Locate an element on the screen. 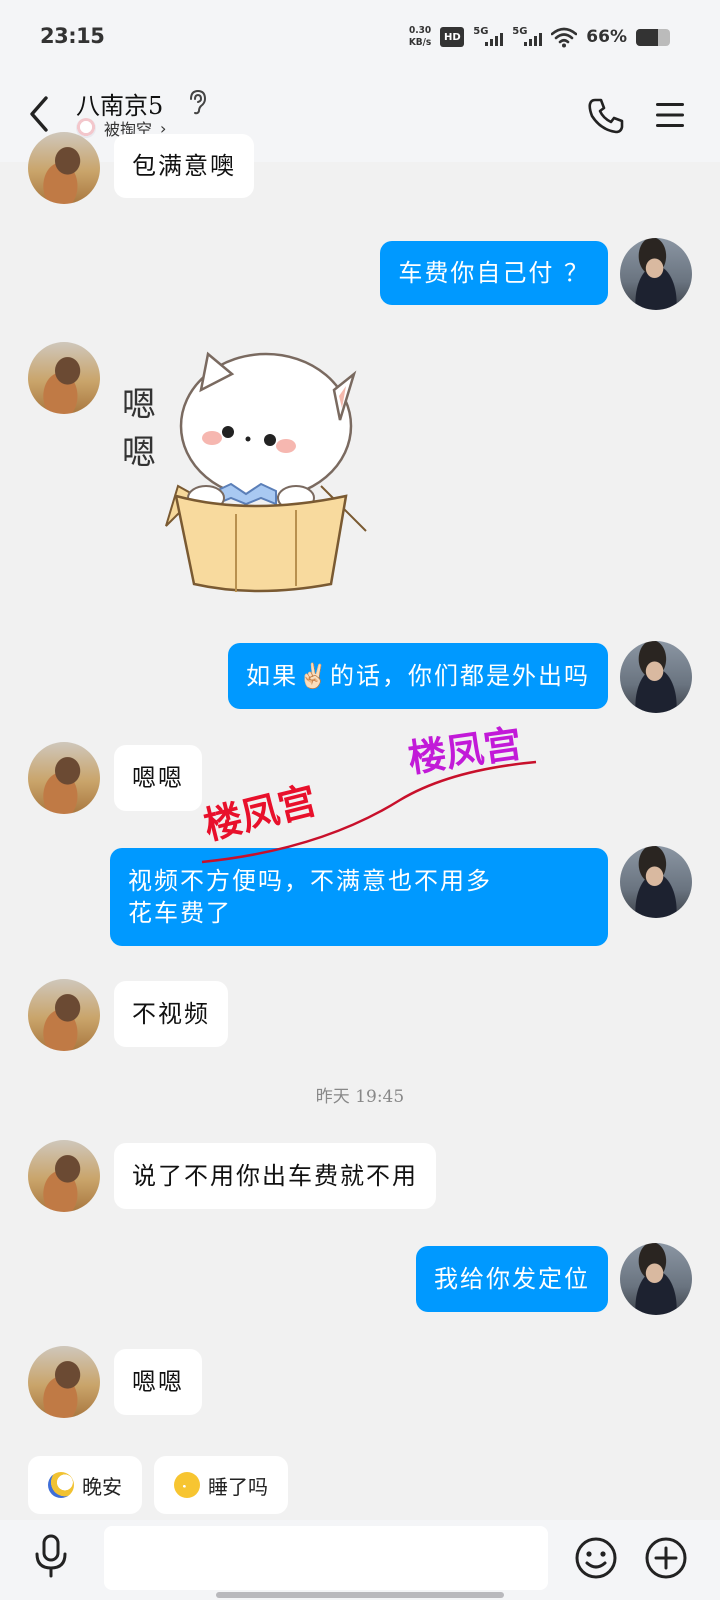  more-actions-button is located at coordinates (666, 1558).